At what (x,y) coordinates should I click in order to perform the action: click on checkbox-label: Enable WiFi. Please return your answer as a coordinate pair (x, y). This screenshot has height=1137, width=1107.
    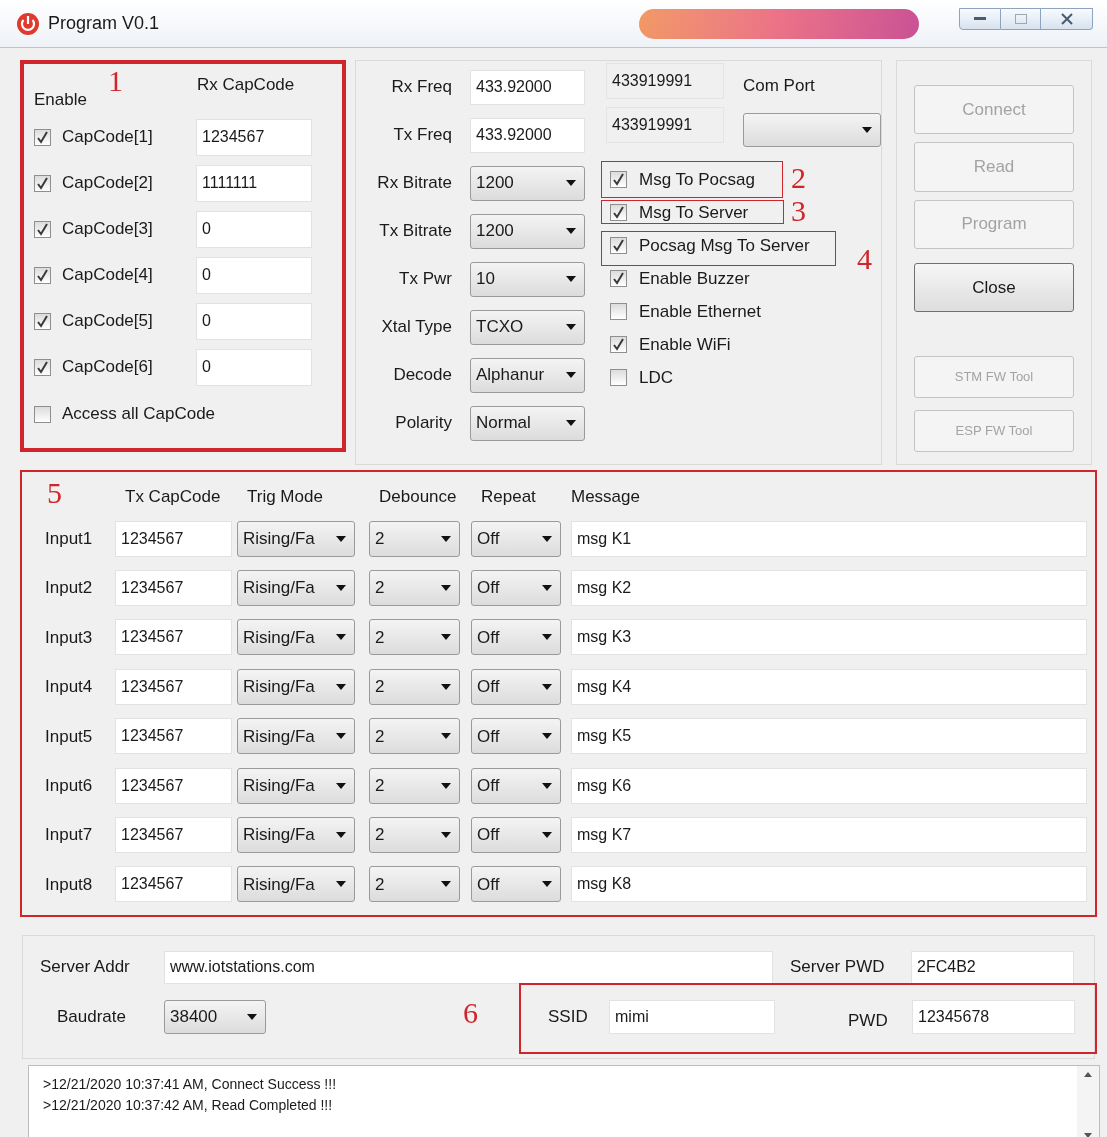
    Looking at the image, I should click on (685, 344).